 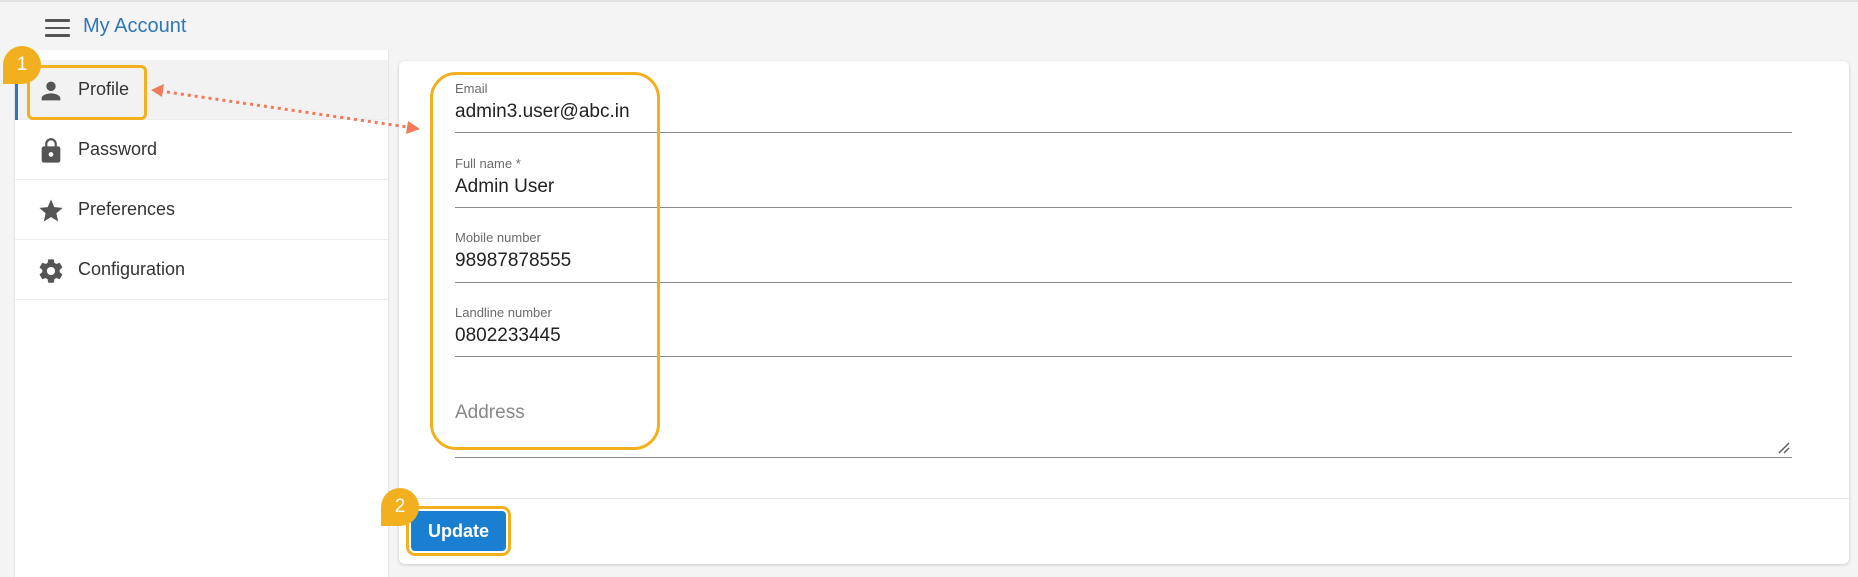 I want to click on sidebar-item-preferences: Preferences, so click(x=201, y=210).